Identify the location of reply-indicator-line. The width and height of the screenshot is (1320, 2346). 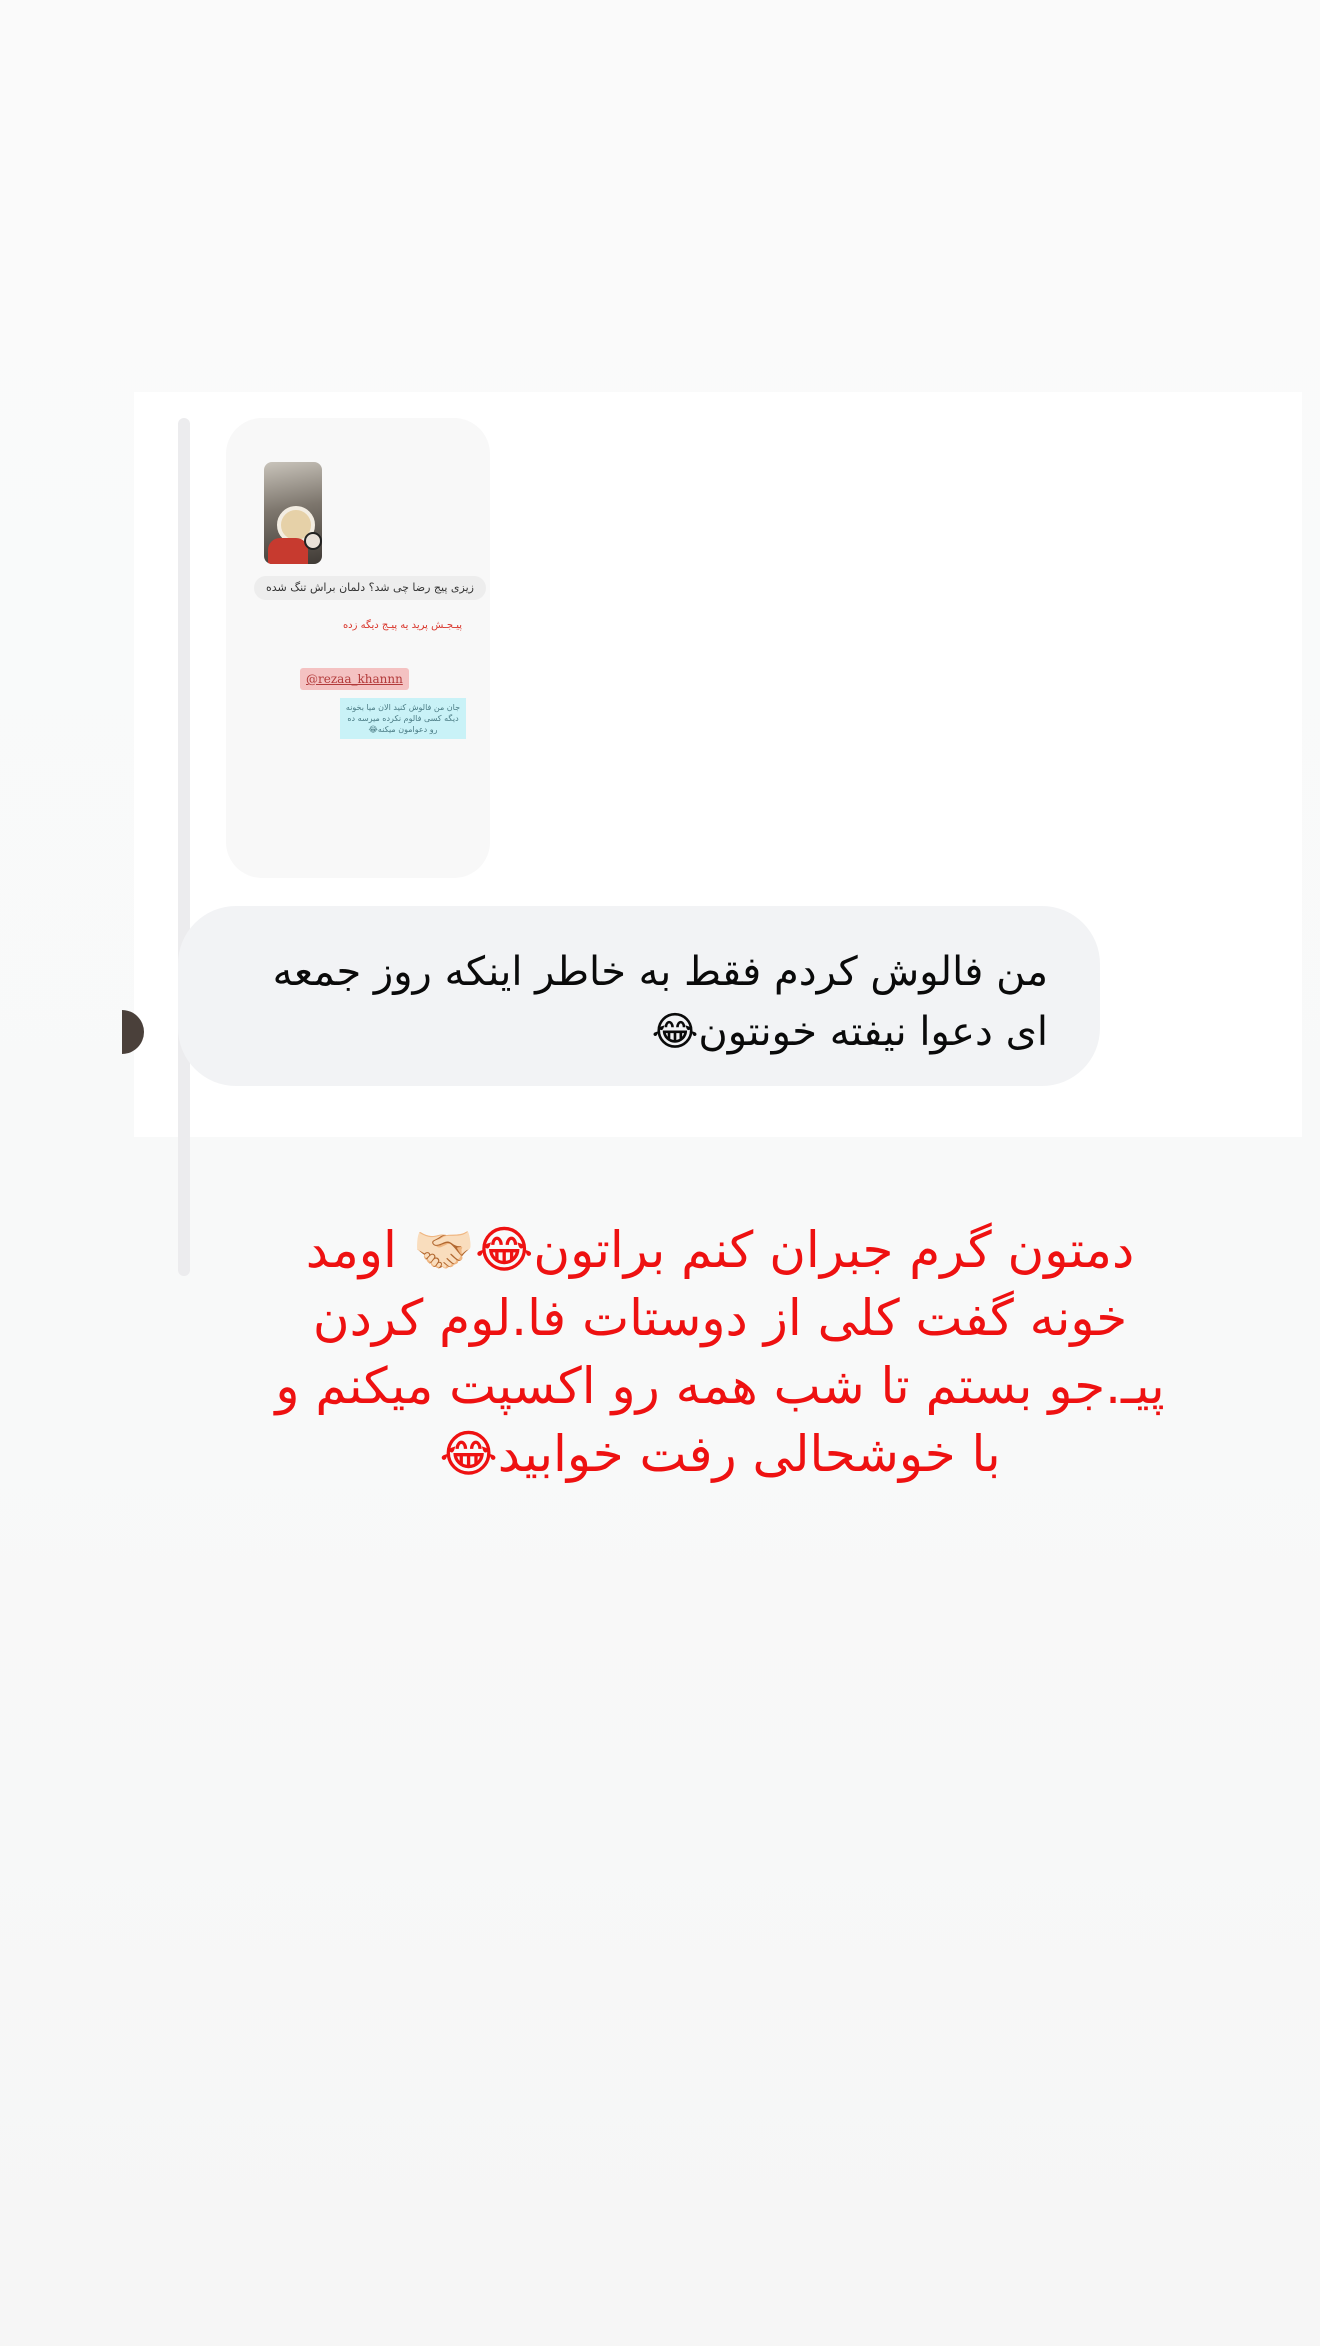
(184, 847).